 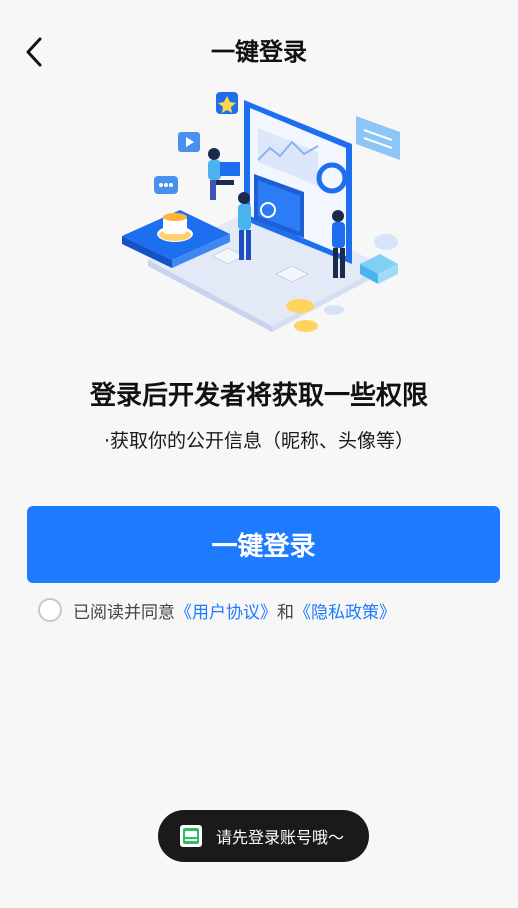 What do you see at coordinates (258, 396) in the screenshot?
I see `permission-title: 登录后开发者将获取一些权限` at bounding box center [258, 396].